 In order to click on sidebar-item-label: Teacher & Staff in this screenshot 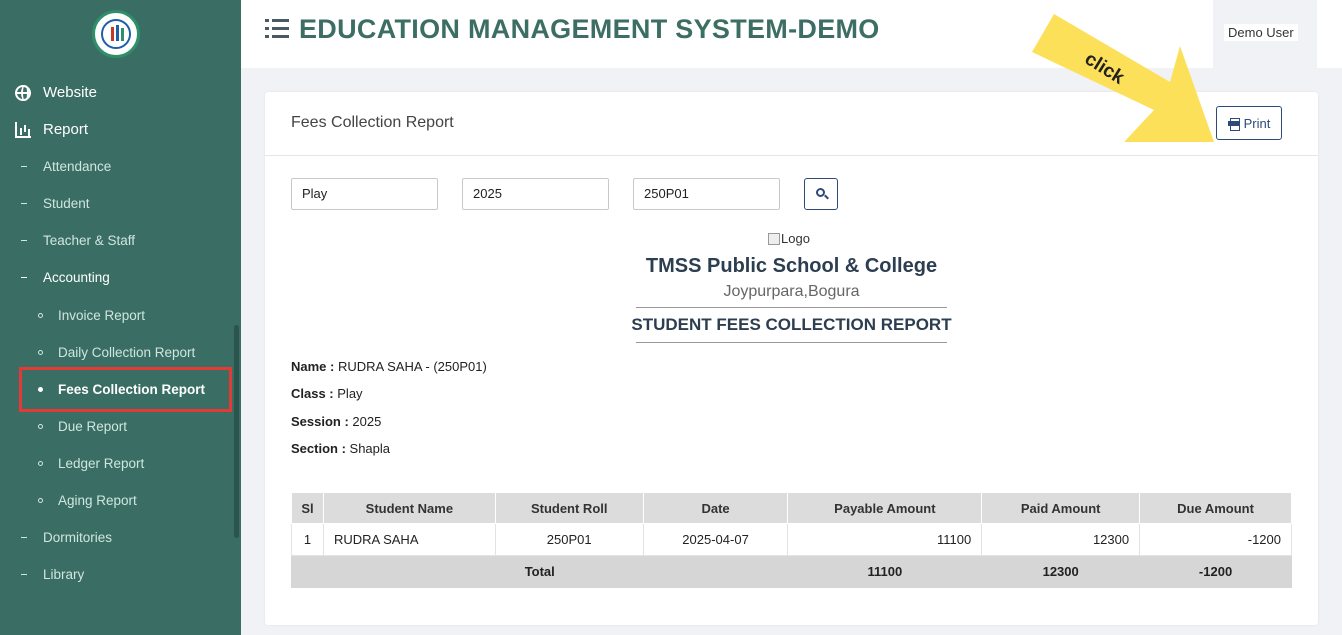, I will do `click(89, 240)`.